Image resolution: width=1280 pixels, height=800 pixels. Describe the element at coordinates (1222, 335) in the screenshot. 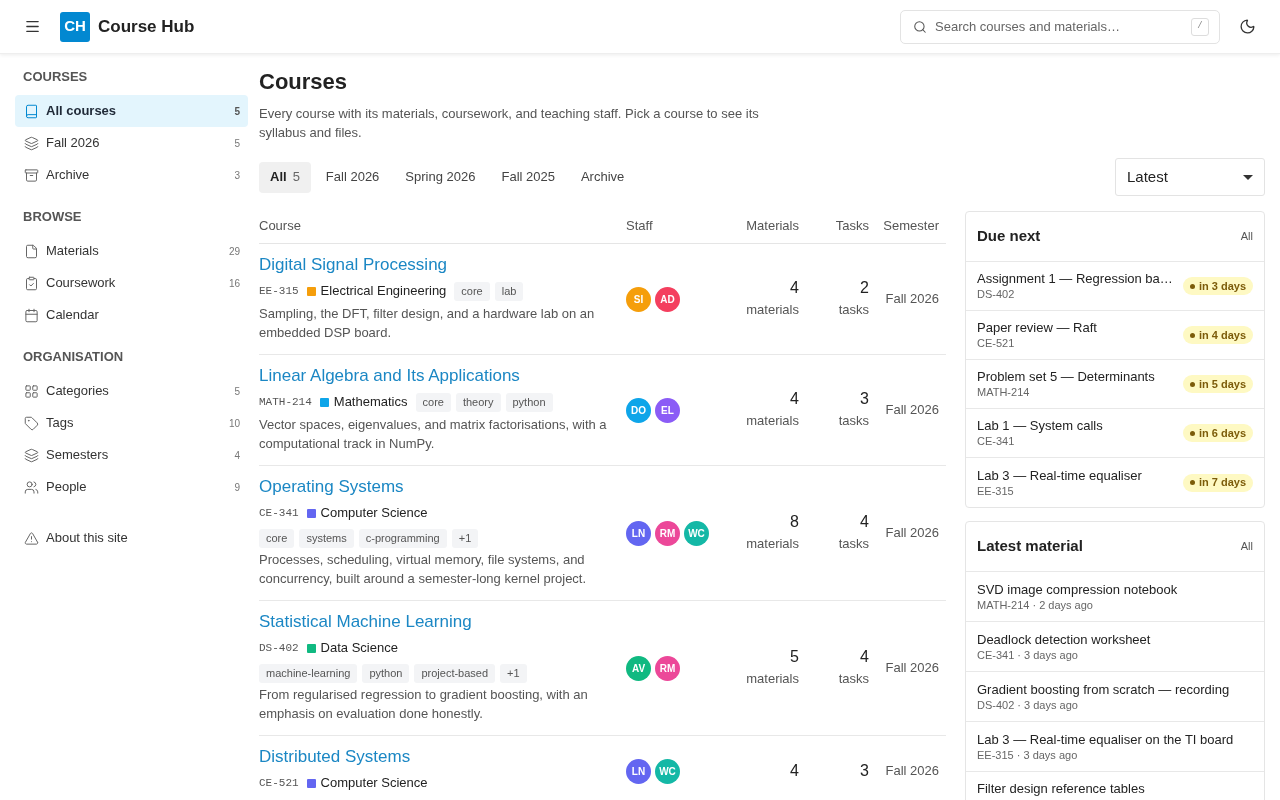

I see `due-label: in 4 days` at that location.